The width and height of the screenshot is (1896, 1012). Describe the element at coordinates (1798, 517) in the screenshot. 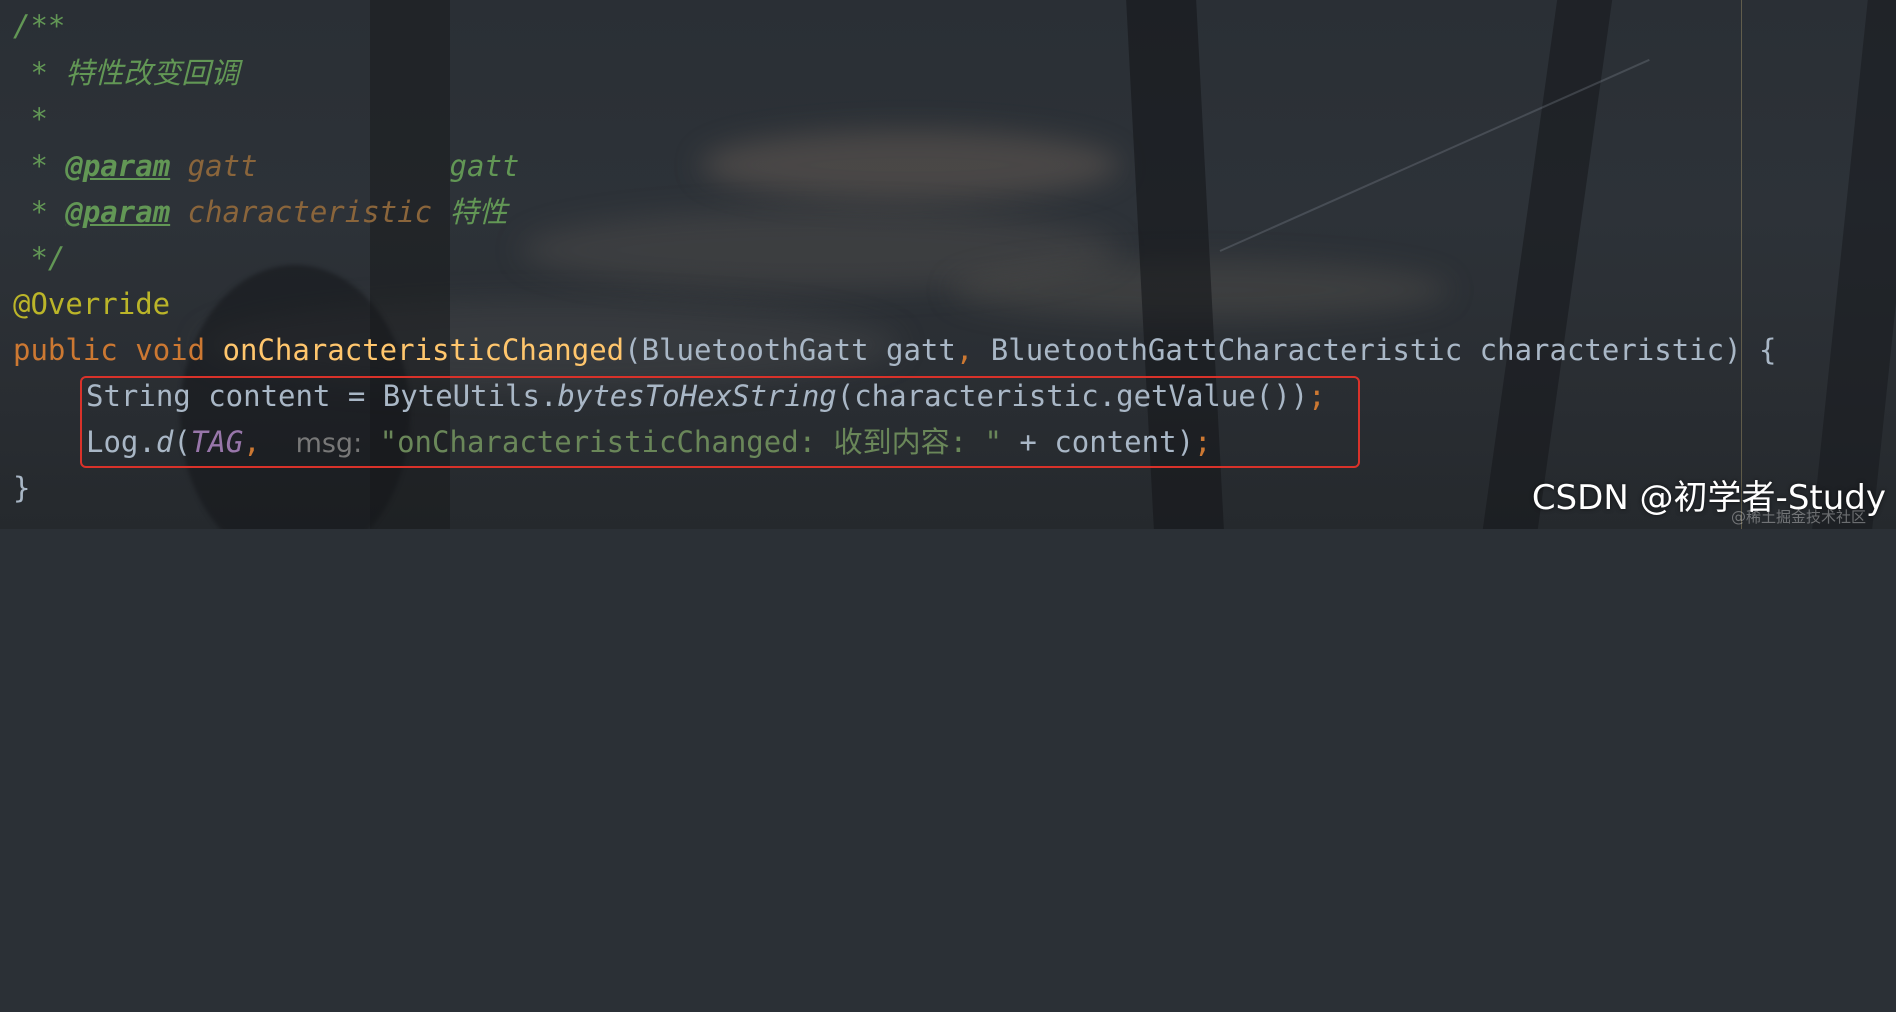

I see `juejin-watermark: @稀土掘金技术社区` at that location.